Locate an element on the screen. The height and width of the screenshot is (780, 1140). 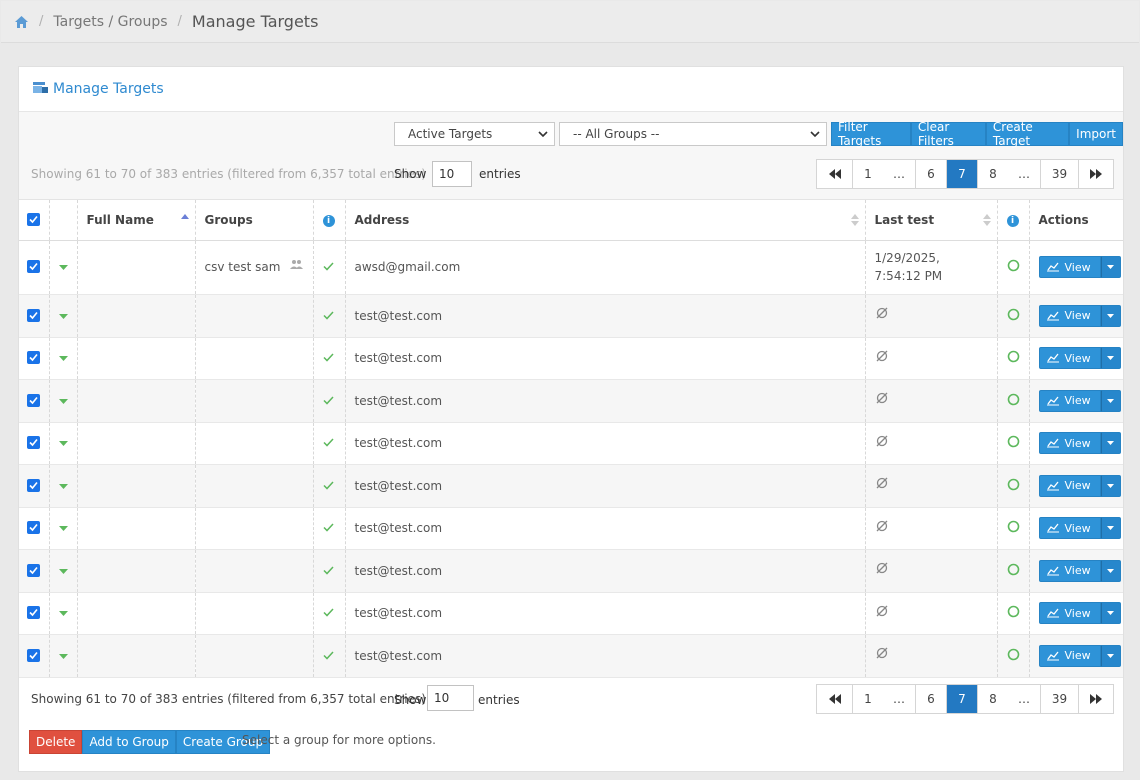
select-all-checkbox is located at coordinates (33, 219).